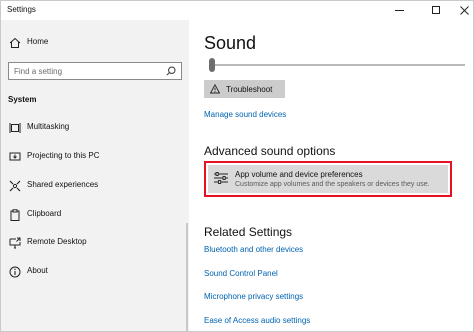 The image size is (474, 332). Describe the element at coordinates (63, 155) in the screenshot. I see `sidebar-item-label: Projecting to this PC` at that location.